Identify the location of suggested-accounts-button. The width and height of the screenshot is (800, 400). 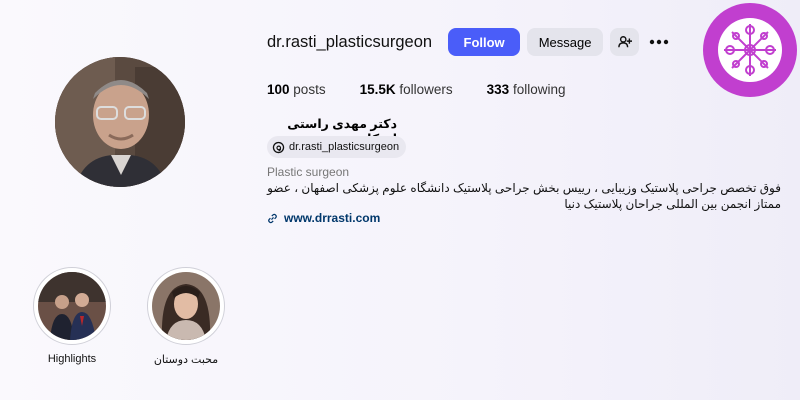
(625, 42).